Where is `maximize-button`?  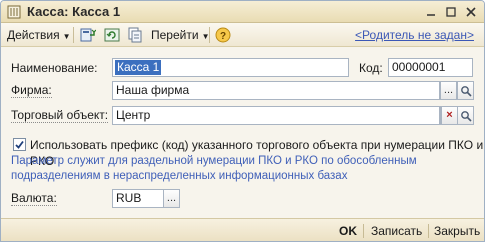
maximize-button is located at coordinates (451, 12).